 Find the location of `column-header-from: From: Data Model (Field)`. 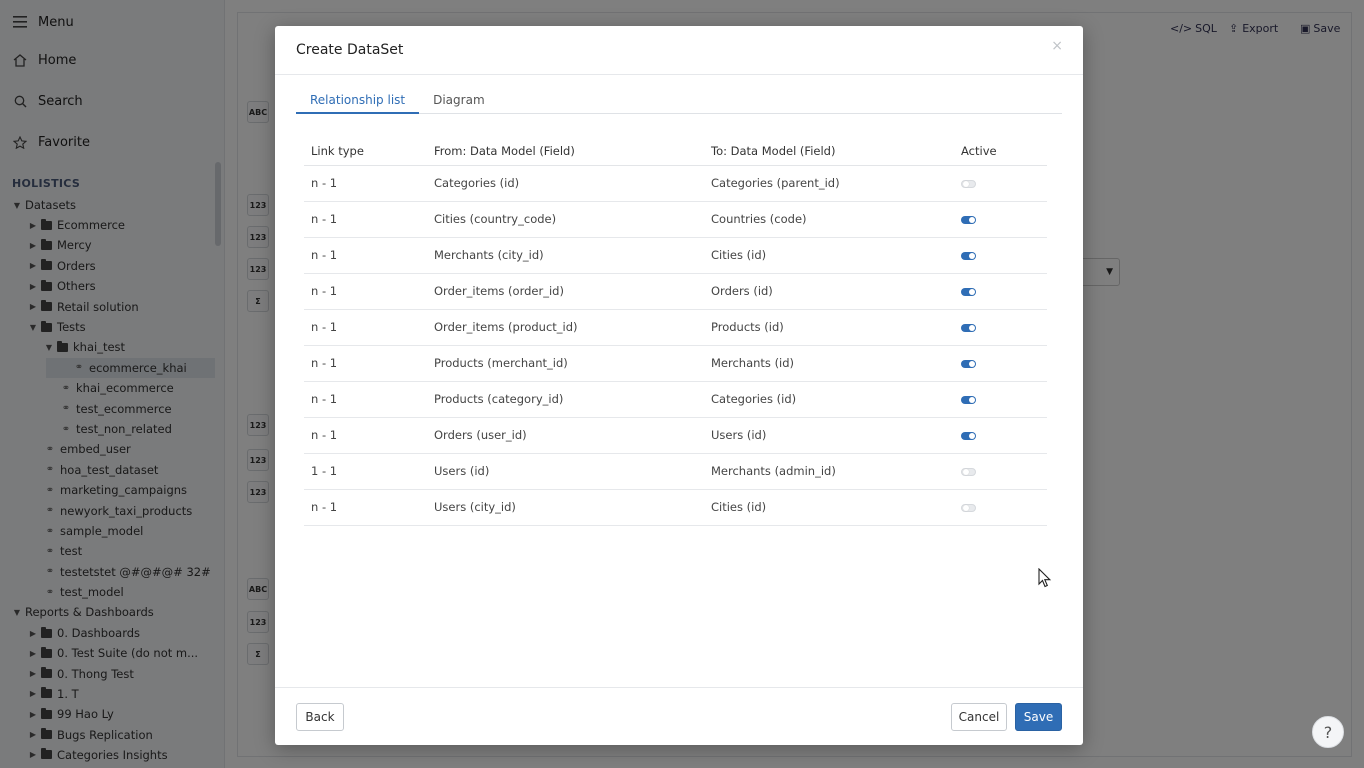

column-header-from: From: Data Model (Field) is located at coordinates (565, 151).